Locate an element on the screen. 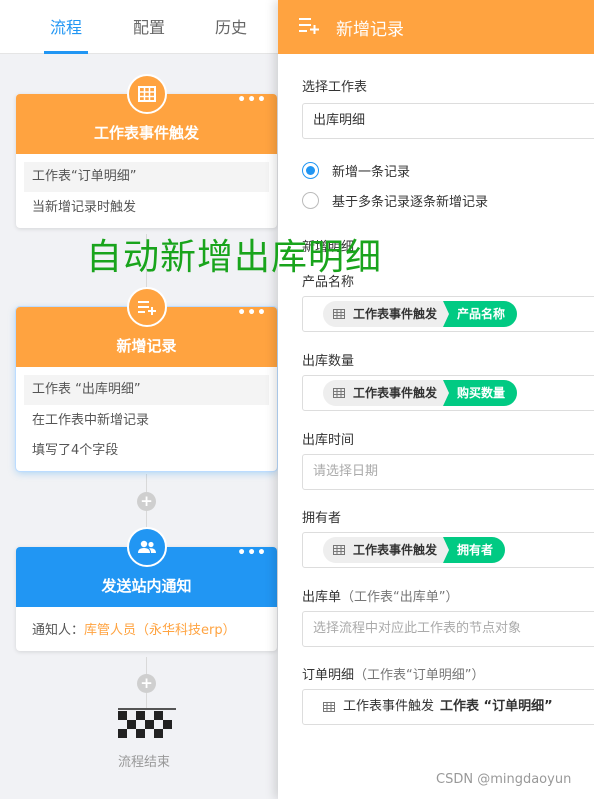  outbound-order-label: 出库单（工作表“出库单”） is located at coordinates (380, 595).